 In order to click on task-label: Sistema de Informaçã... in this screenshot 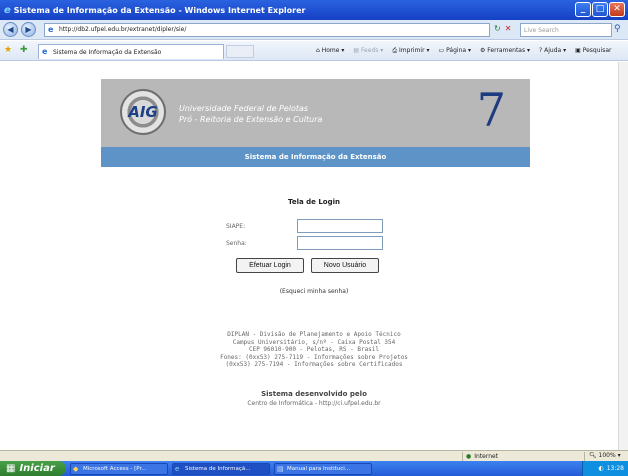, I will do `click(218, 469)`.